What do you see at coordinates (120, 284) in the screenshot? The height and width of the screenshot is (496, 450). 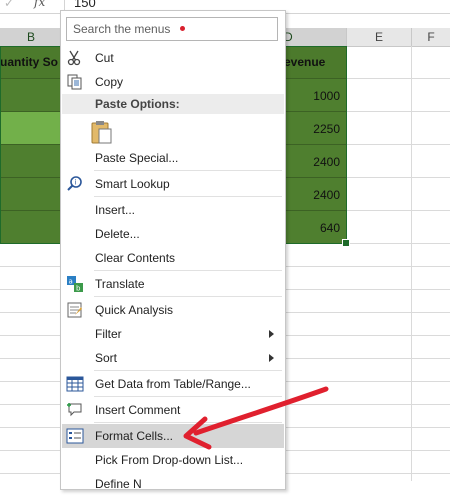 I see `menu-label: Translate` at bounding box center [120, 284].